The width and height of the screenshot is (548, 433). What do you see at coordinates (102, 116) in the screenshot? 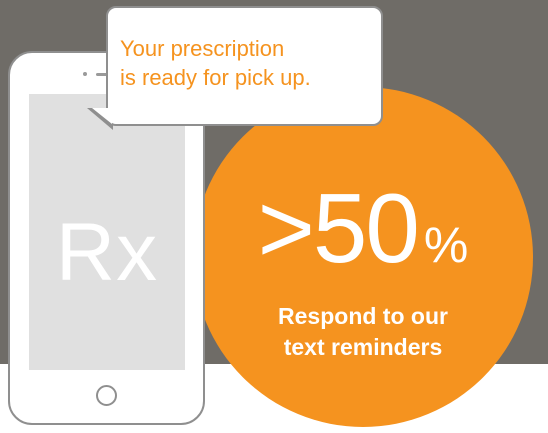
I see `speech-bubble-tail-fill` at bounding box center [102, 116].